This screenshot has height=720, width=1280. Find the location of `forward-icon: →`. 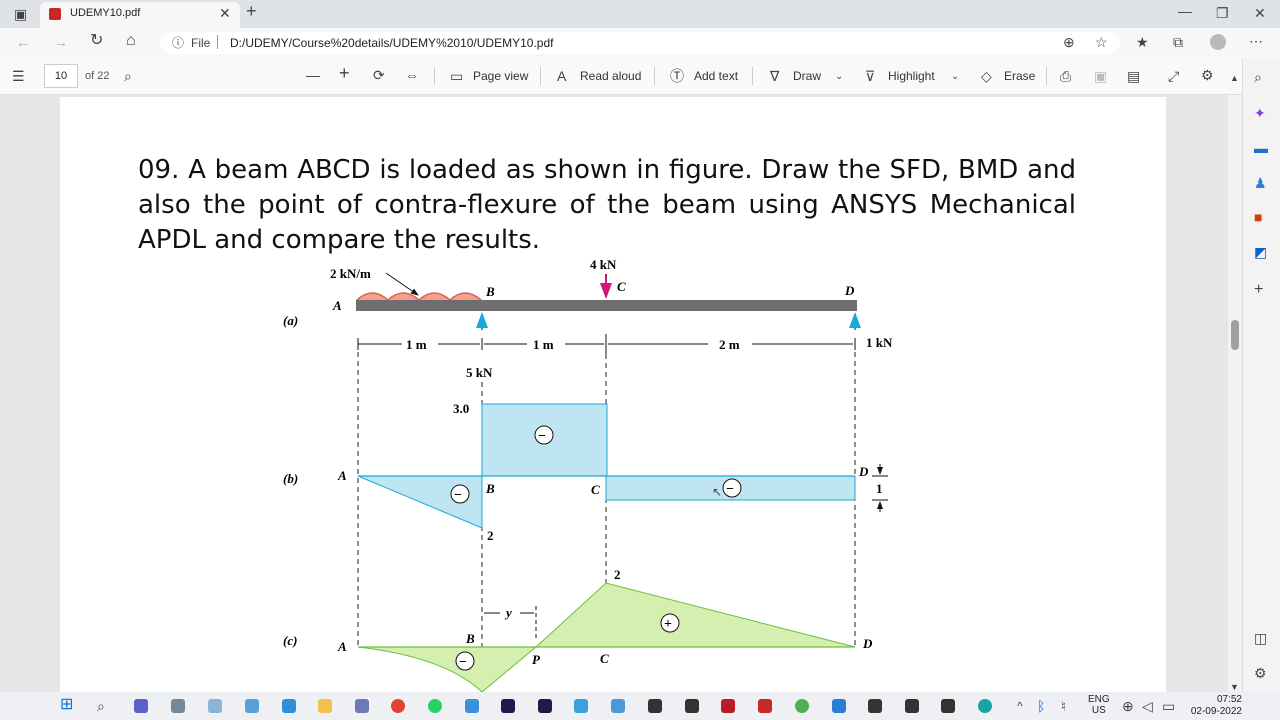

forward-icon: → is located at coordinates (61, 42).